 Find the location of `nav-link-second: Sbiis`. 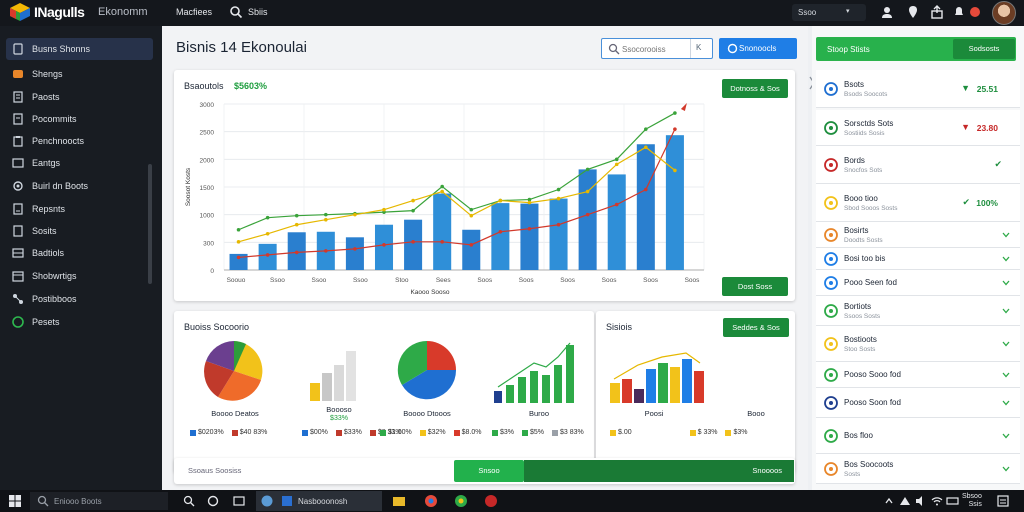

nav-link-second: Sbiis is located at coordinates (258, 12).